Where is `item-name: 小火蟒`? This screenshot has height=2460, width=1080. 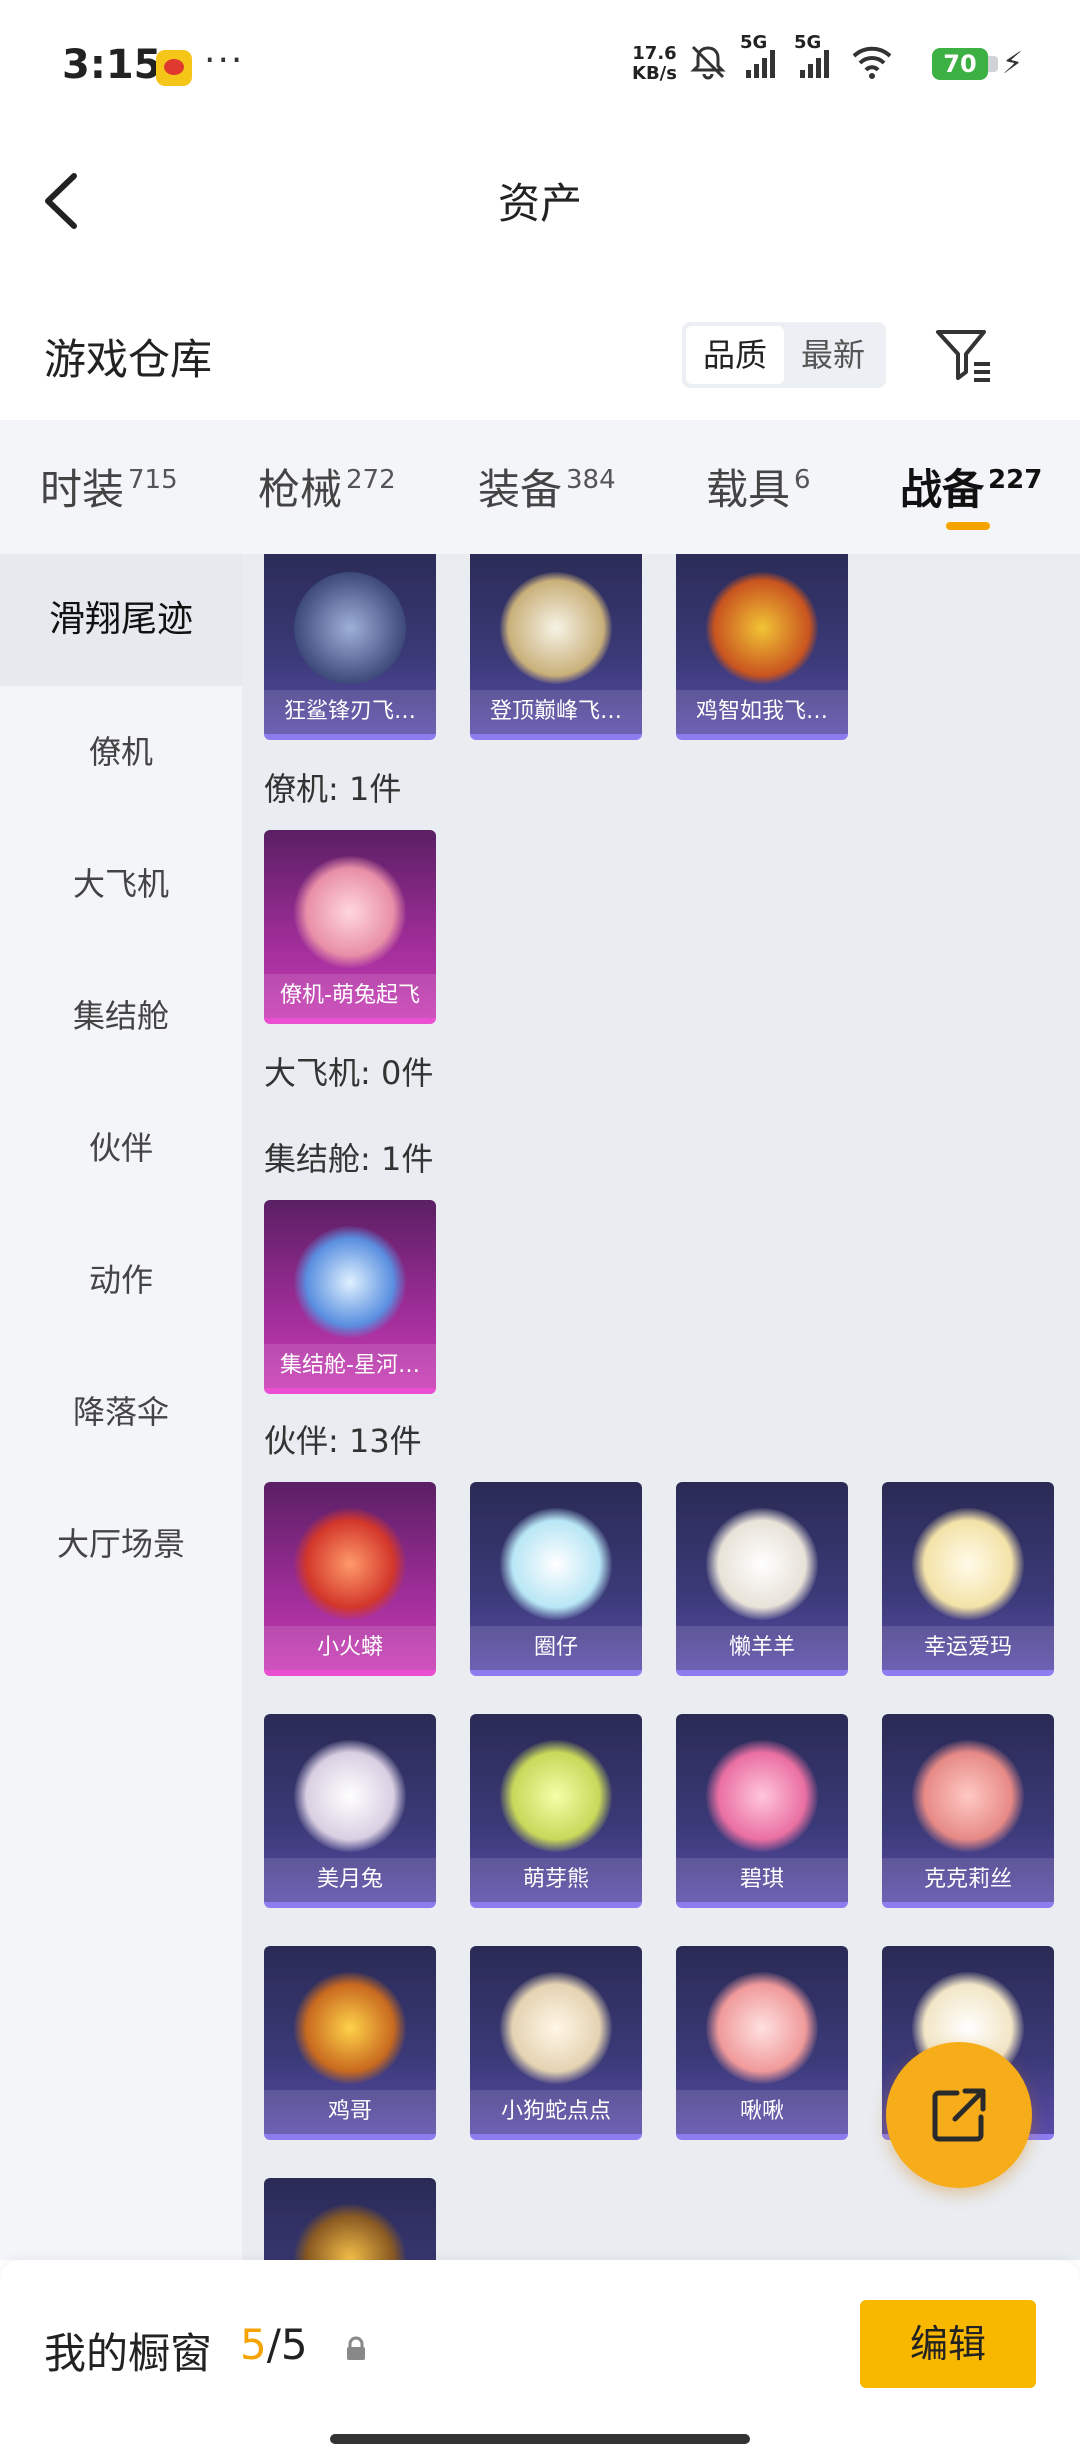
item-name: 小火蟒 is located at coordinates (350, 1648).